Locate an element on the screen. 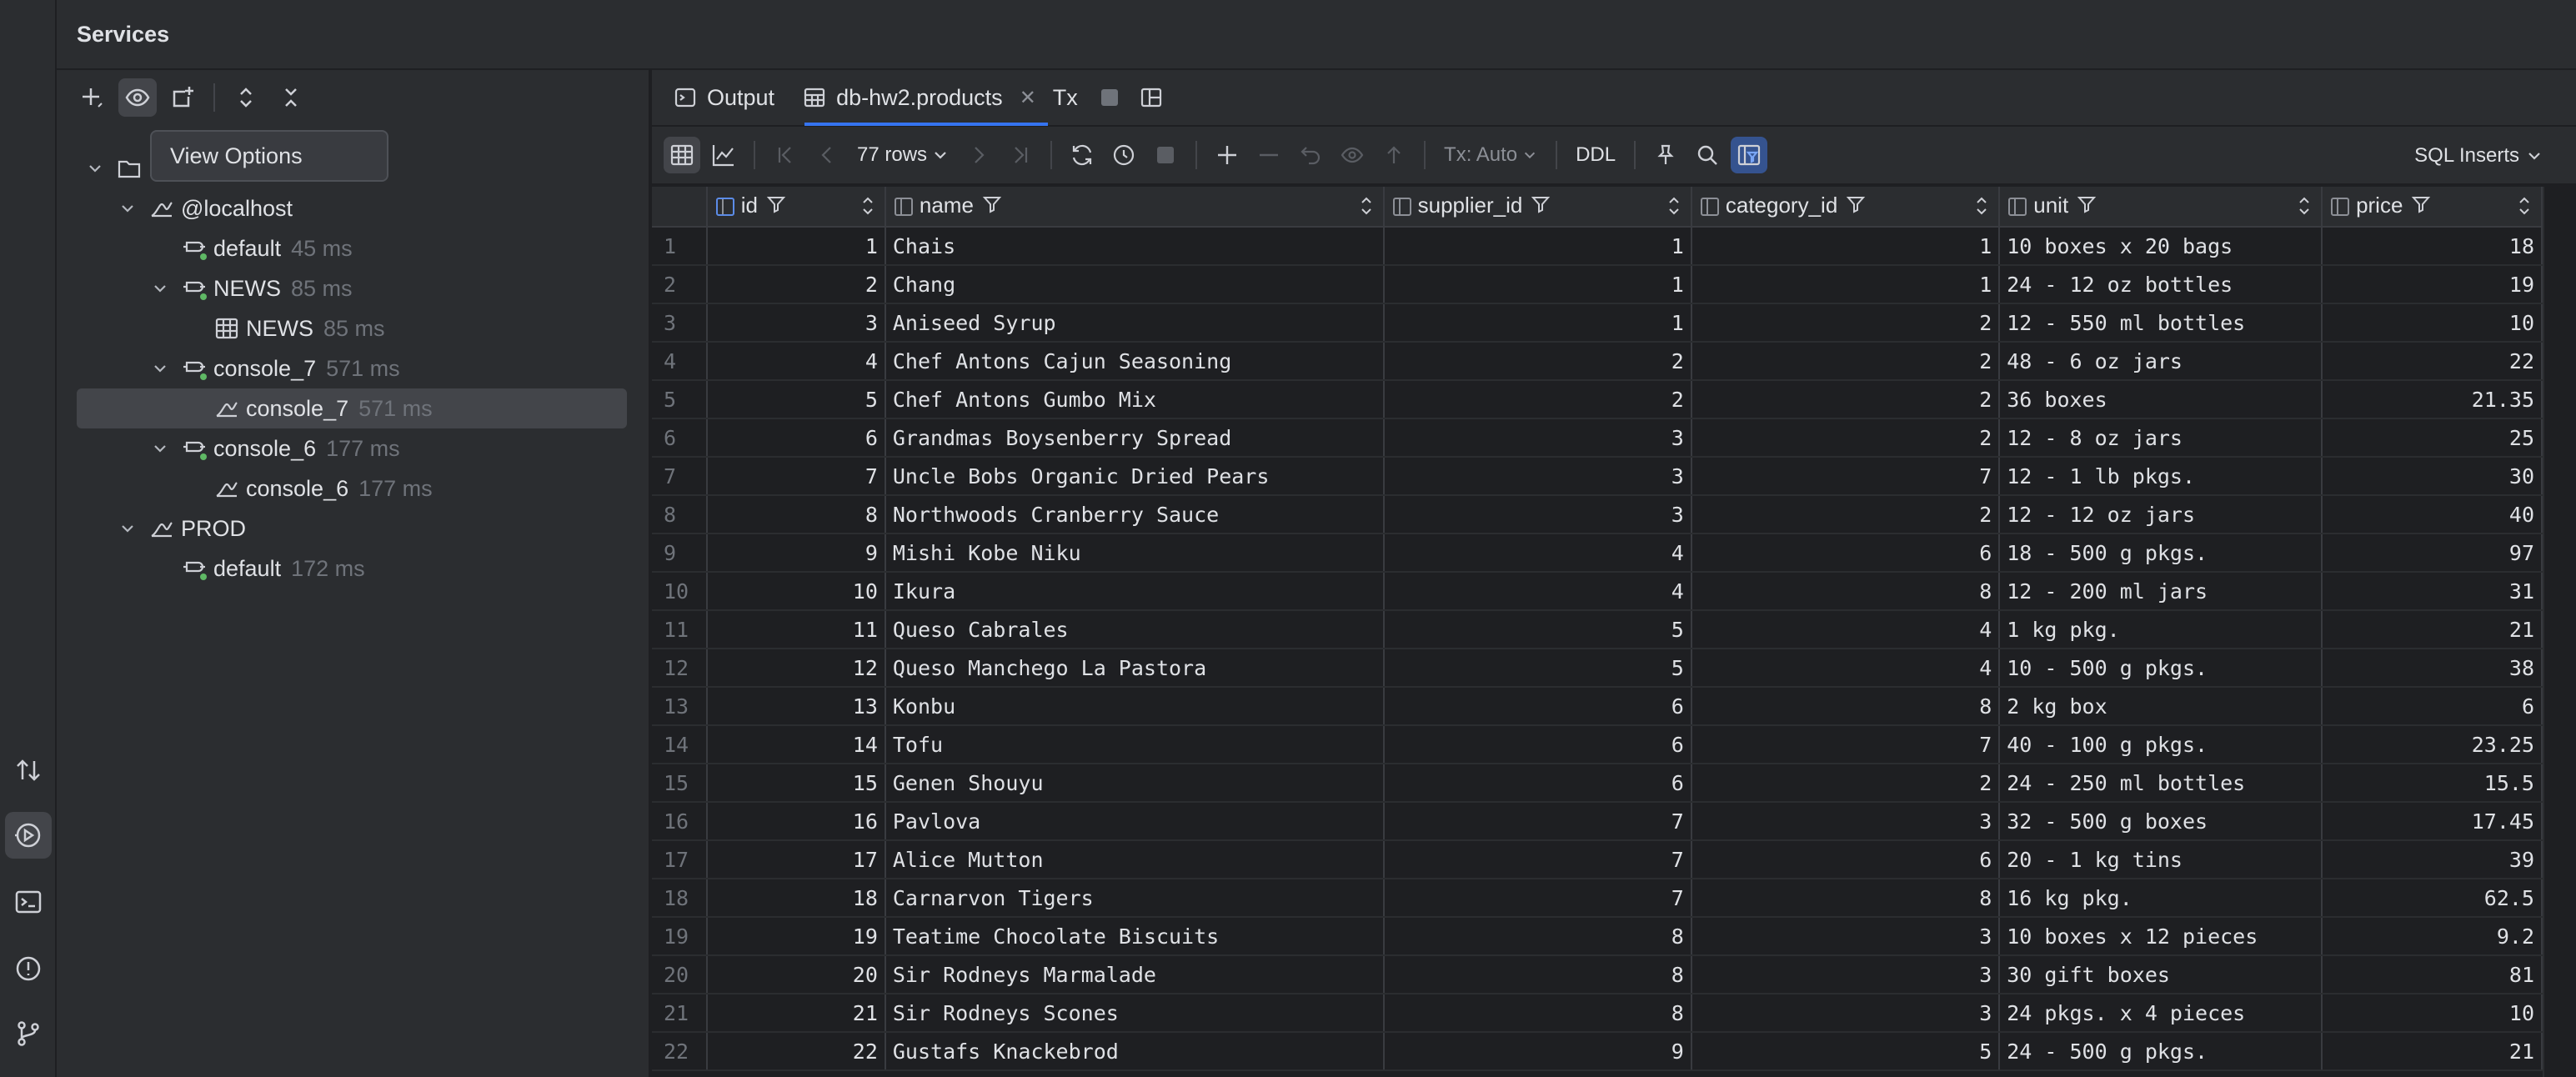  table-cell-name: Uncle Bobs Organic Dried Pears is located at coordinates (1135, 476).